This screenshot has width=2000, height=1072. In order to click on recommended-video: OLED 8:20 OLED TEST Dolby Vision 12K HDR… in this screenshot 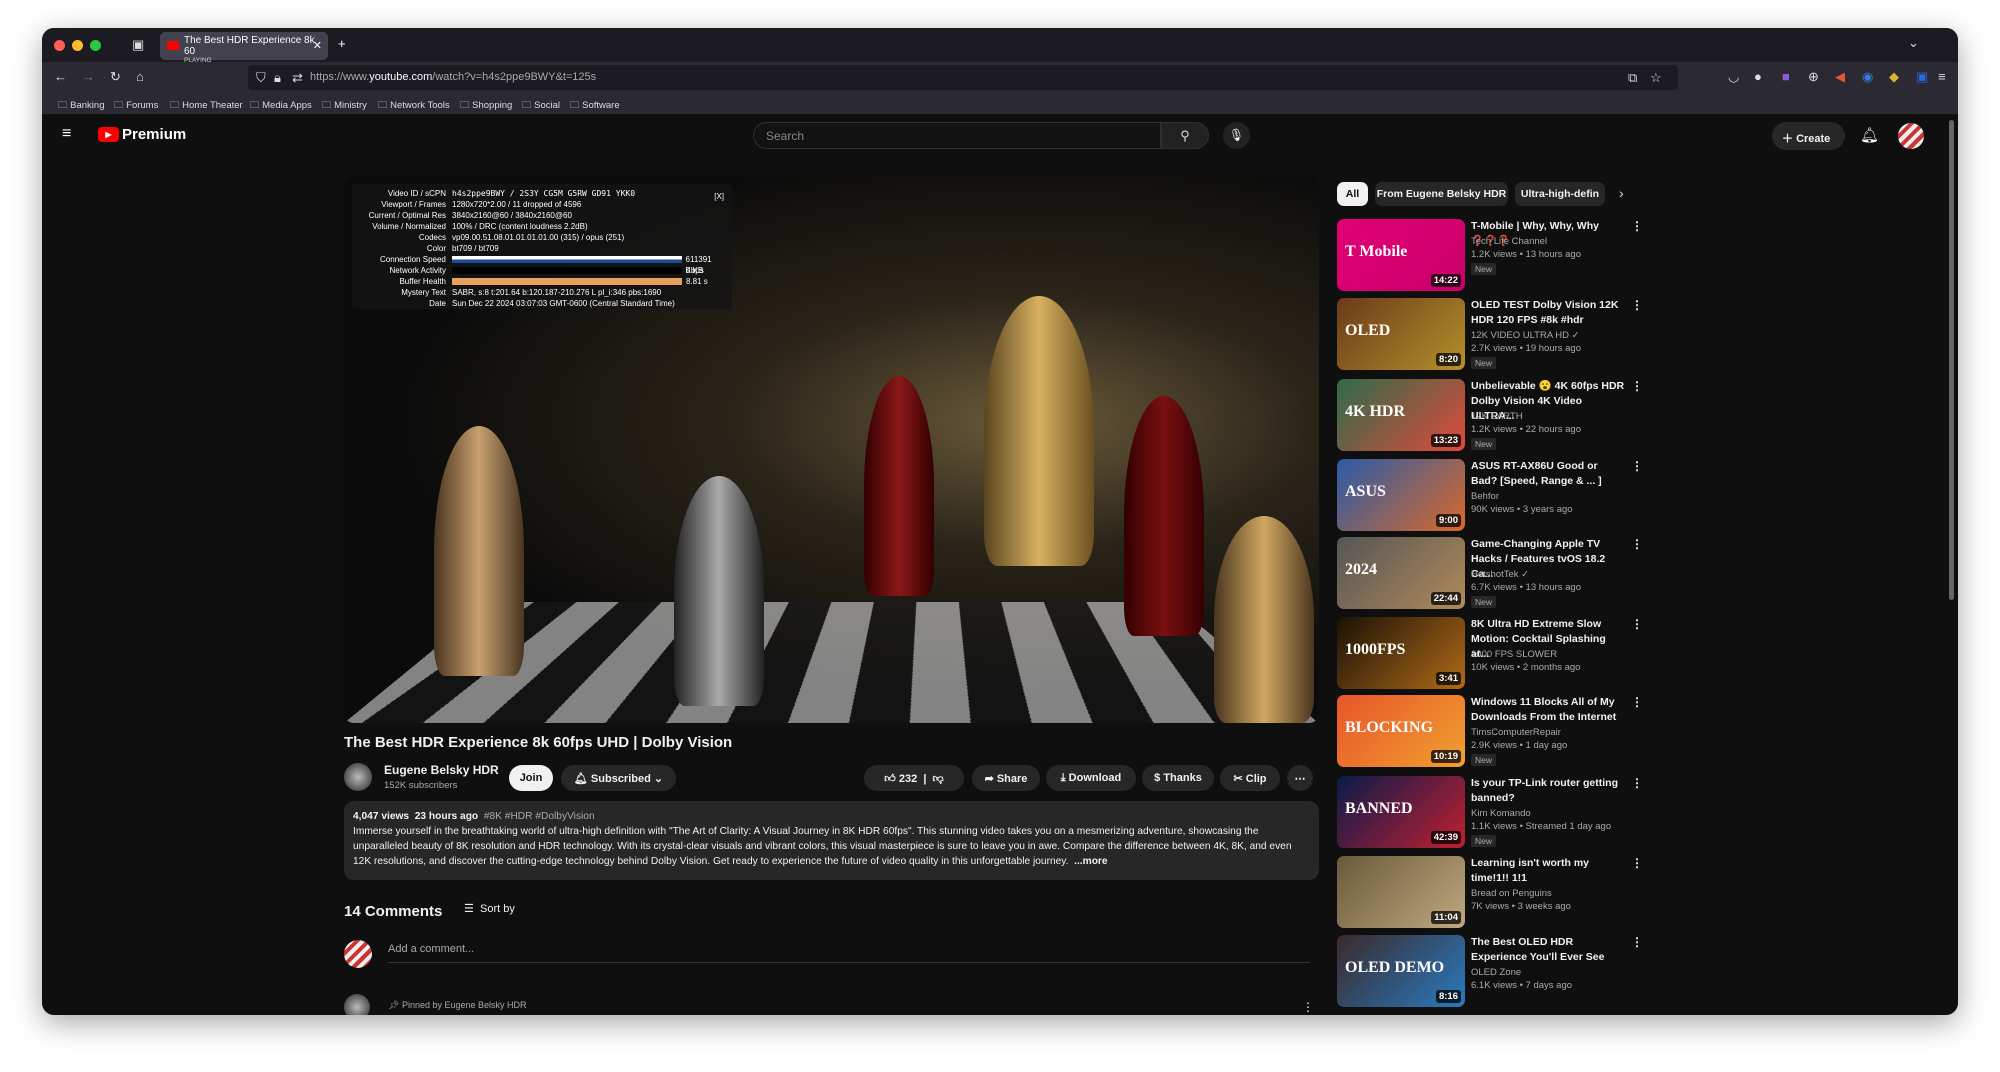, I will do `click(1492, 336)`.